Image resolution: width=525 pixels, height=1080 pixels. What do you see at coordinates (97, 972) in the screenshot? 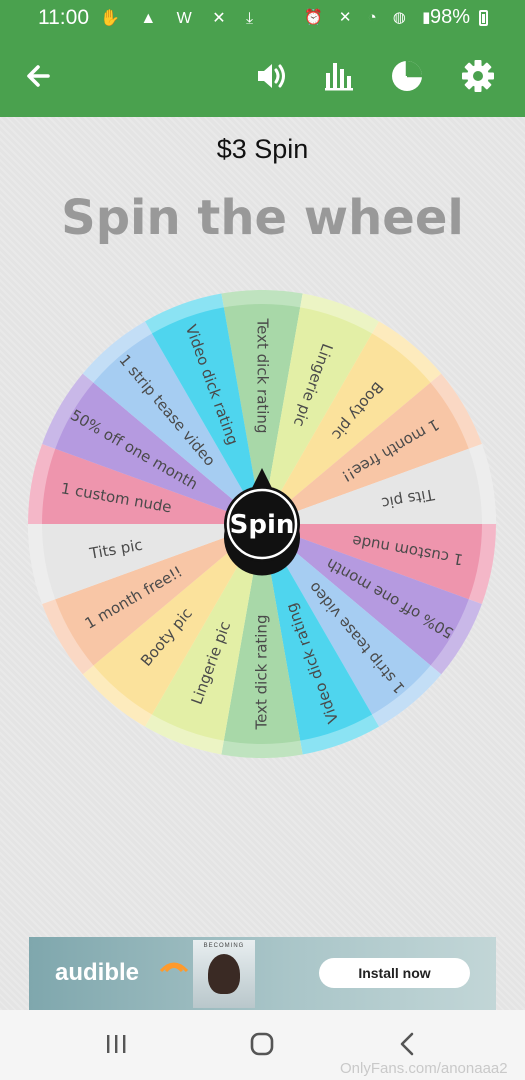
I see `ad-brand: audible` at bounding box center [97, 972].